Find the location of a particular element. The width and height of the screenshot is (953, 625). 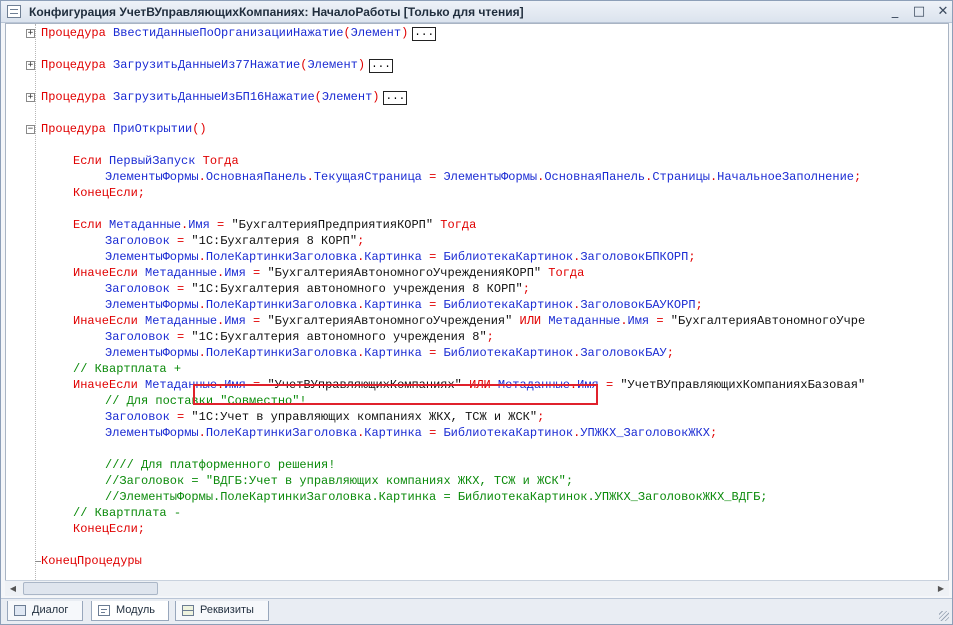

tab-dialog: Диалог is located at coordinates (45, 611).